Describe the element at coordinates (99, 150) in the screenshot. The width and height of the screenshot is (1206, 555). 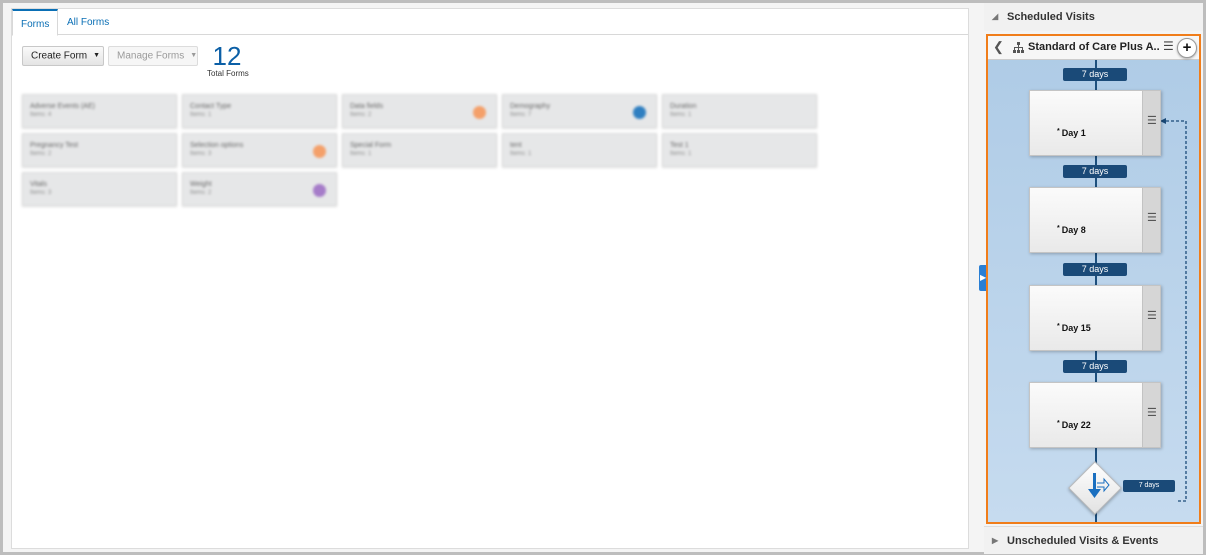
I see `form-card: Pregnancy Test Items: 2` at that location.